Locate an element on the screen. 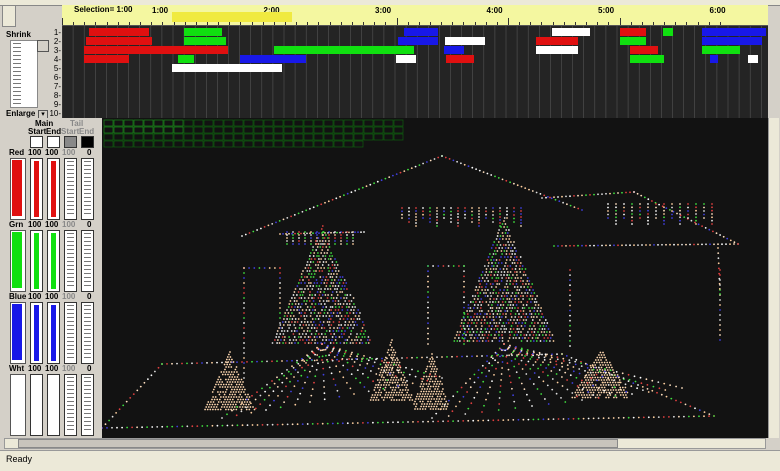 This screenshot has height=471, width=780. shrink-label: Shrink is located at coordinates (18, 34).